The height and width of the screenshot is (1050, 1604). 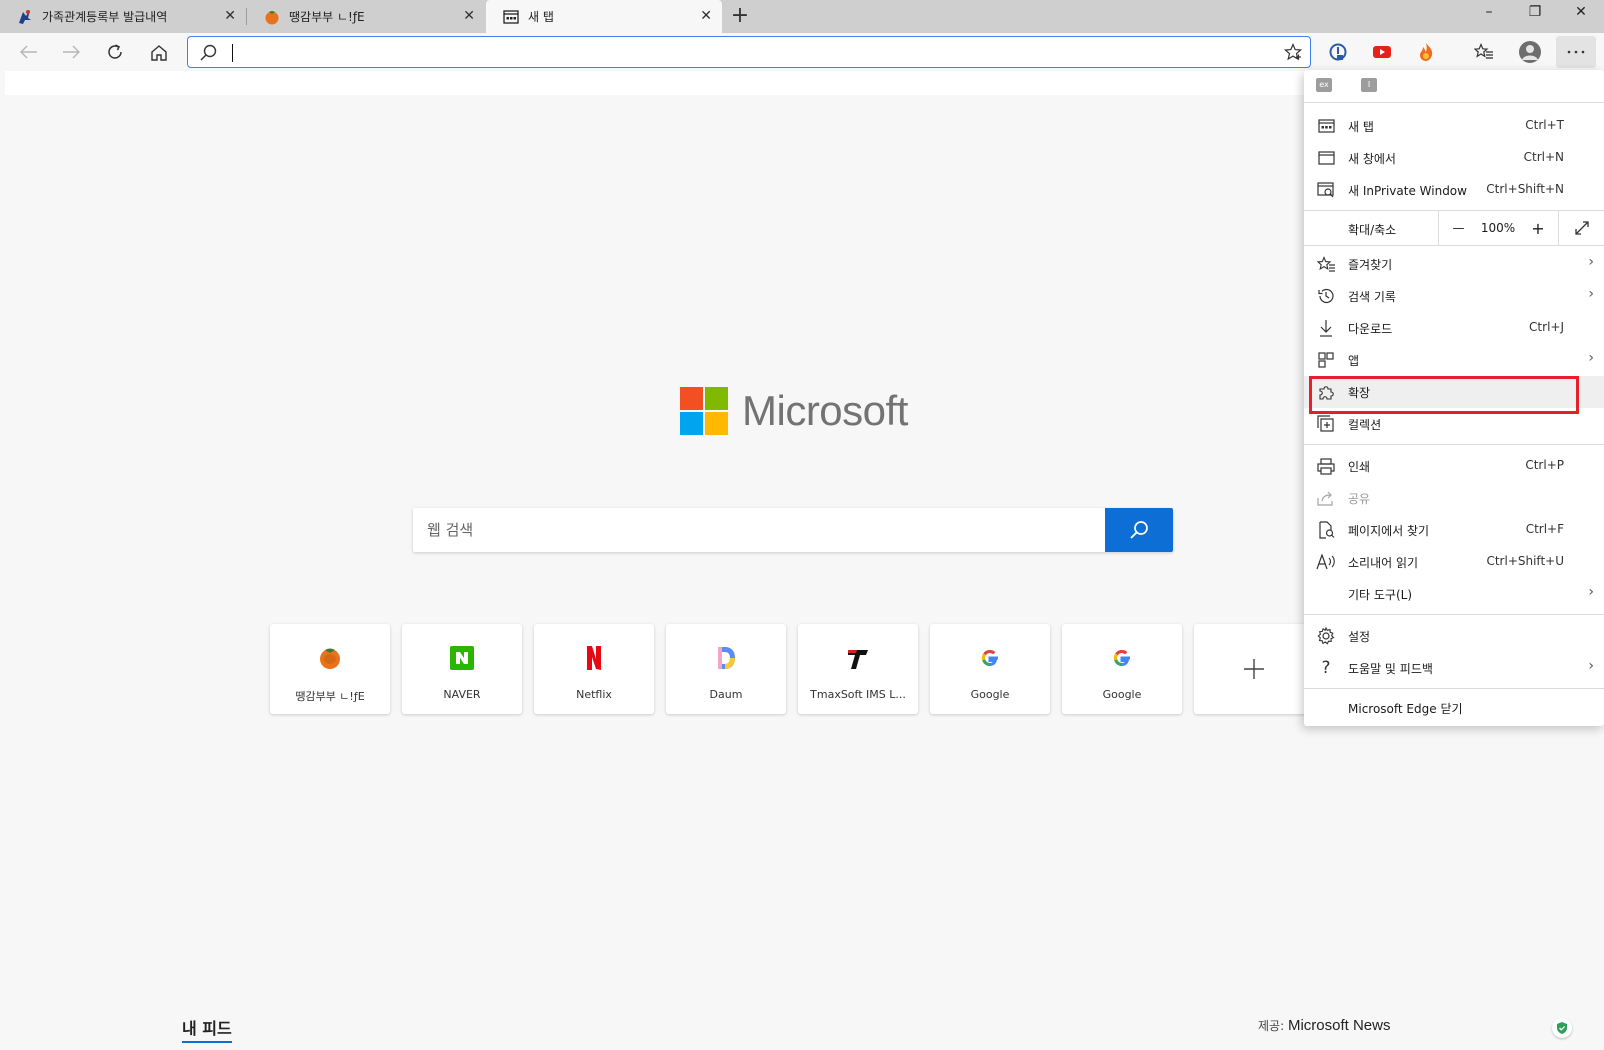 I want to click on menu-item-more-tools: 기타 도구(L) ›, so click(x=1454, y=594).